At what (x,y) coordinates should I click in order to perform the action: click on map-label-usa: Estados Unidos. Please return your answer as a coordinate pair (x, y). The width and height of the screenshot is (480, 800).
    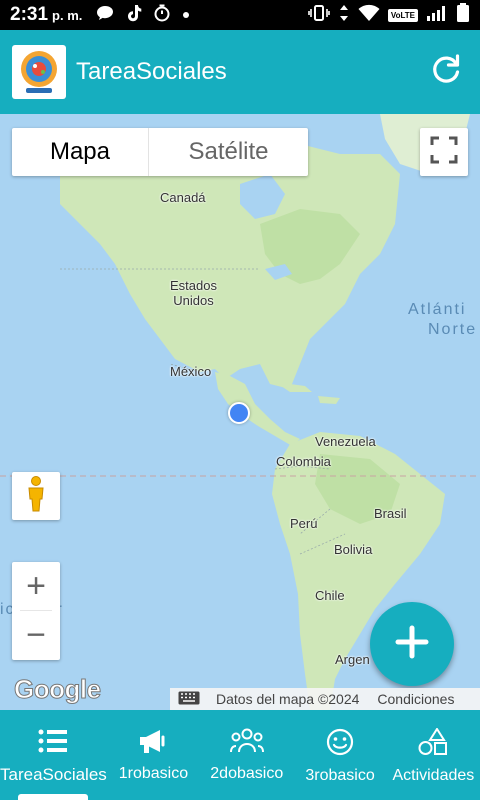
    Looking at the image, I should click on (193, 293).